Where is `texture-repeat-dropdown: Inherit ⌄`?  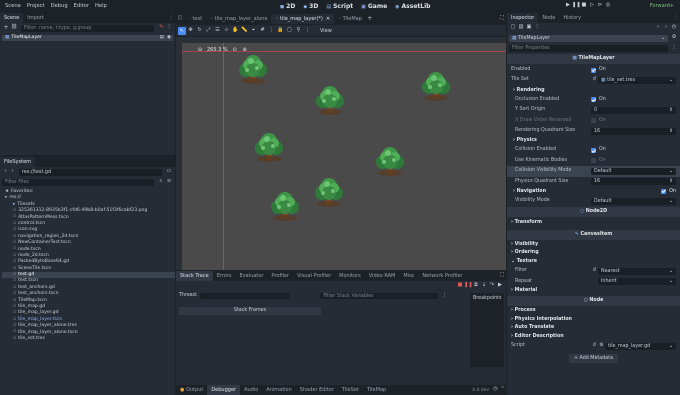 texture-repeat-dropdown: Inherit ⌄ is located at coordinates (637, 282).